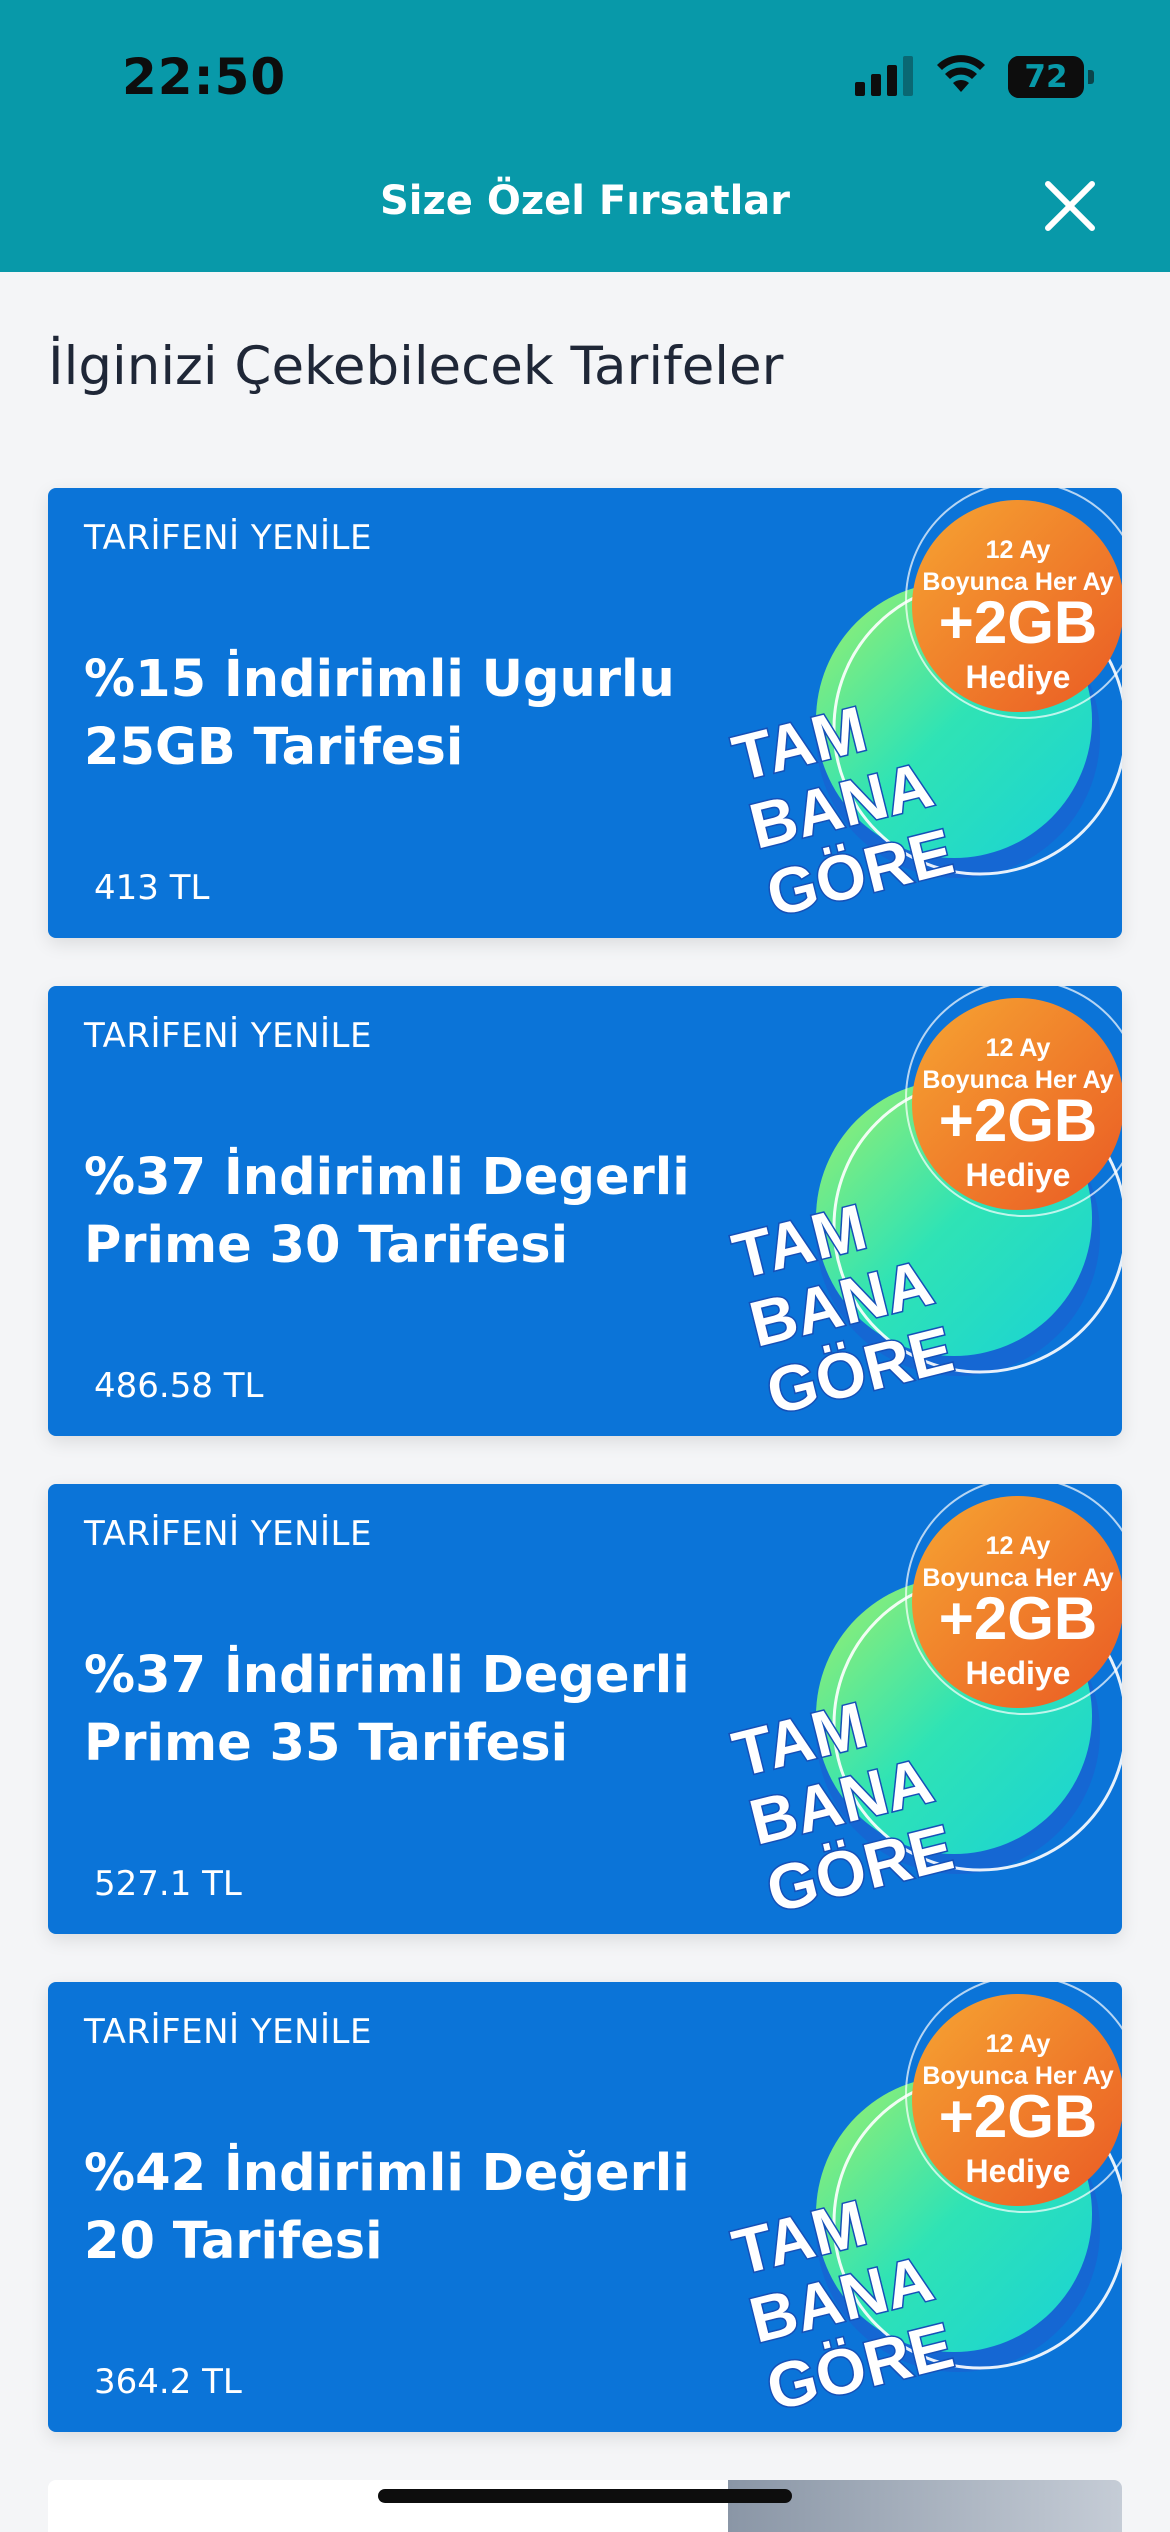 The height and width of the screenshot is (2532, 1170). What do you see at coordinates (168, 1884) in the screenshot?
I see `tariff-price: 527.1 TL` at bounding box center [168, 1884].